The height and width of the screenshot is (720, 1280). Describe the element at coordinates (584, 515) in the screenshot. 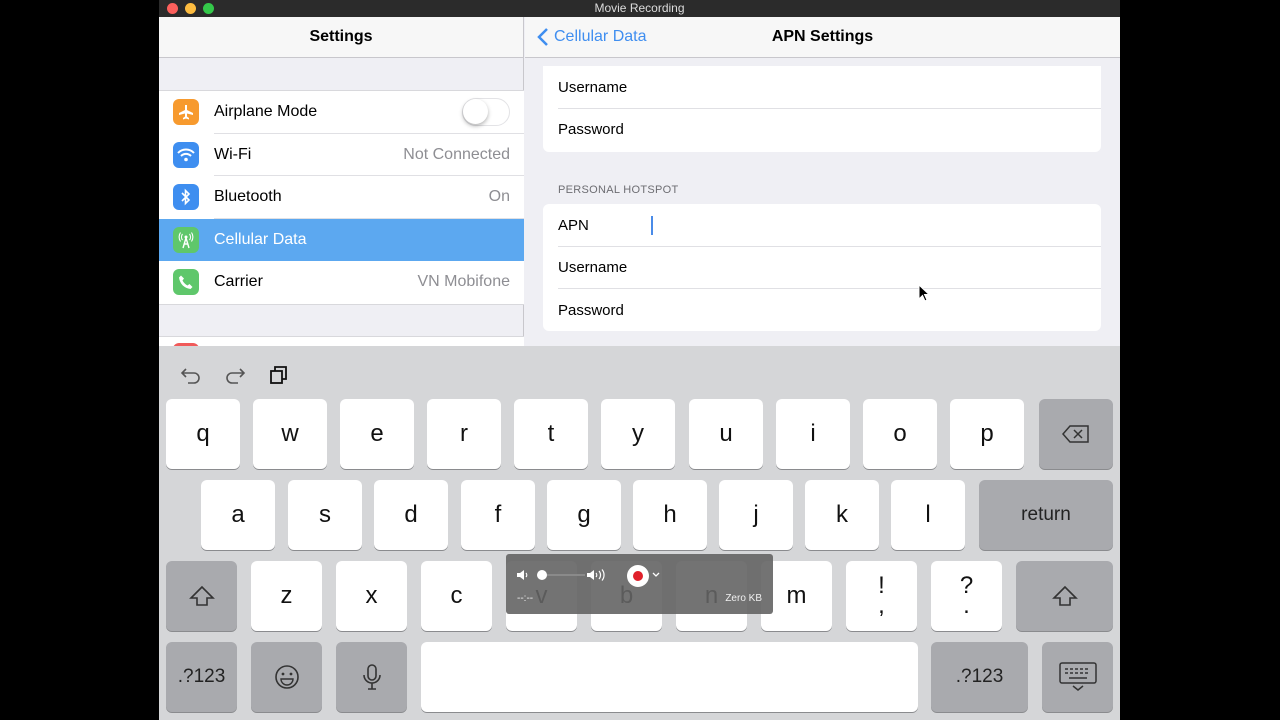

I see `key-g: g` at that location.